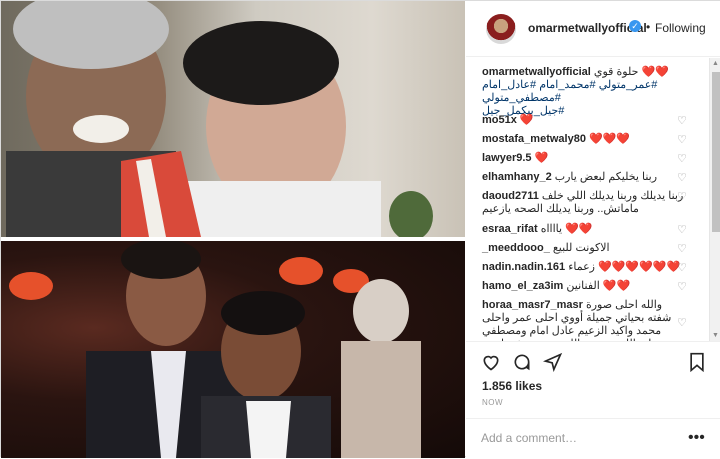 The height and width of the screenshot is (459, 720). Describe the element at coordinates (491, 364) in the screenshot. I see `heart-outline-icon` at that location.